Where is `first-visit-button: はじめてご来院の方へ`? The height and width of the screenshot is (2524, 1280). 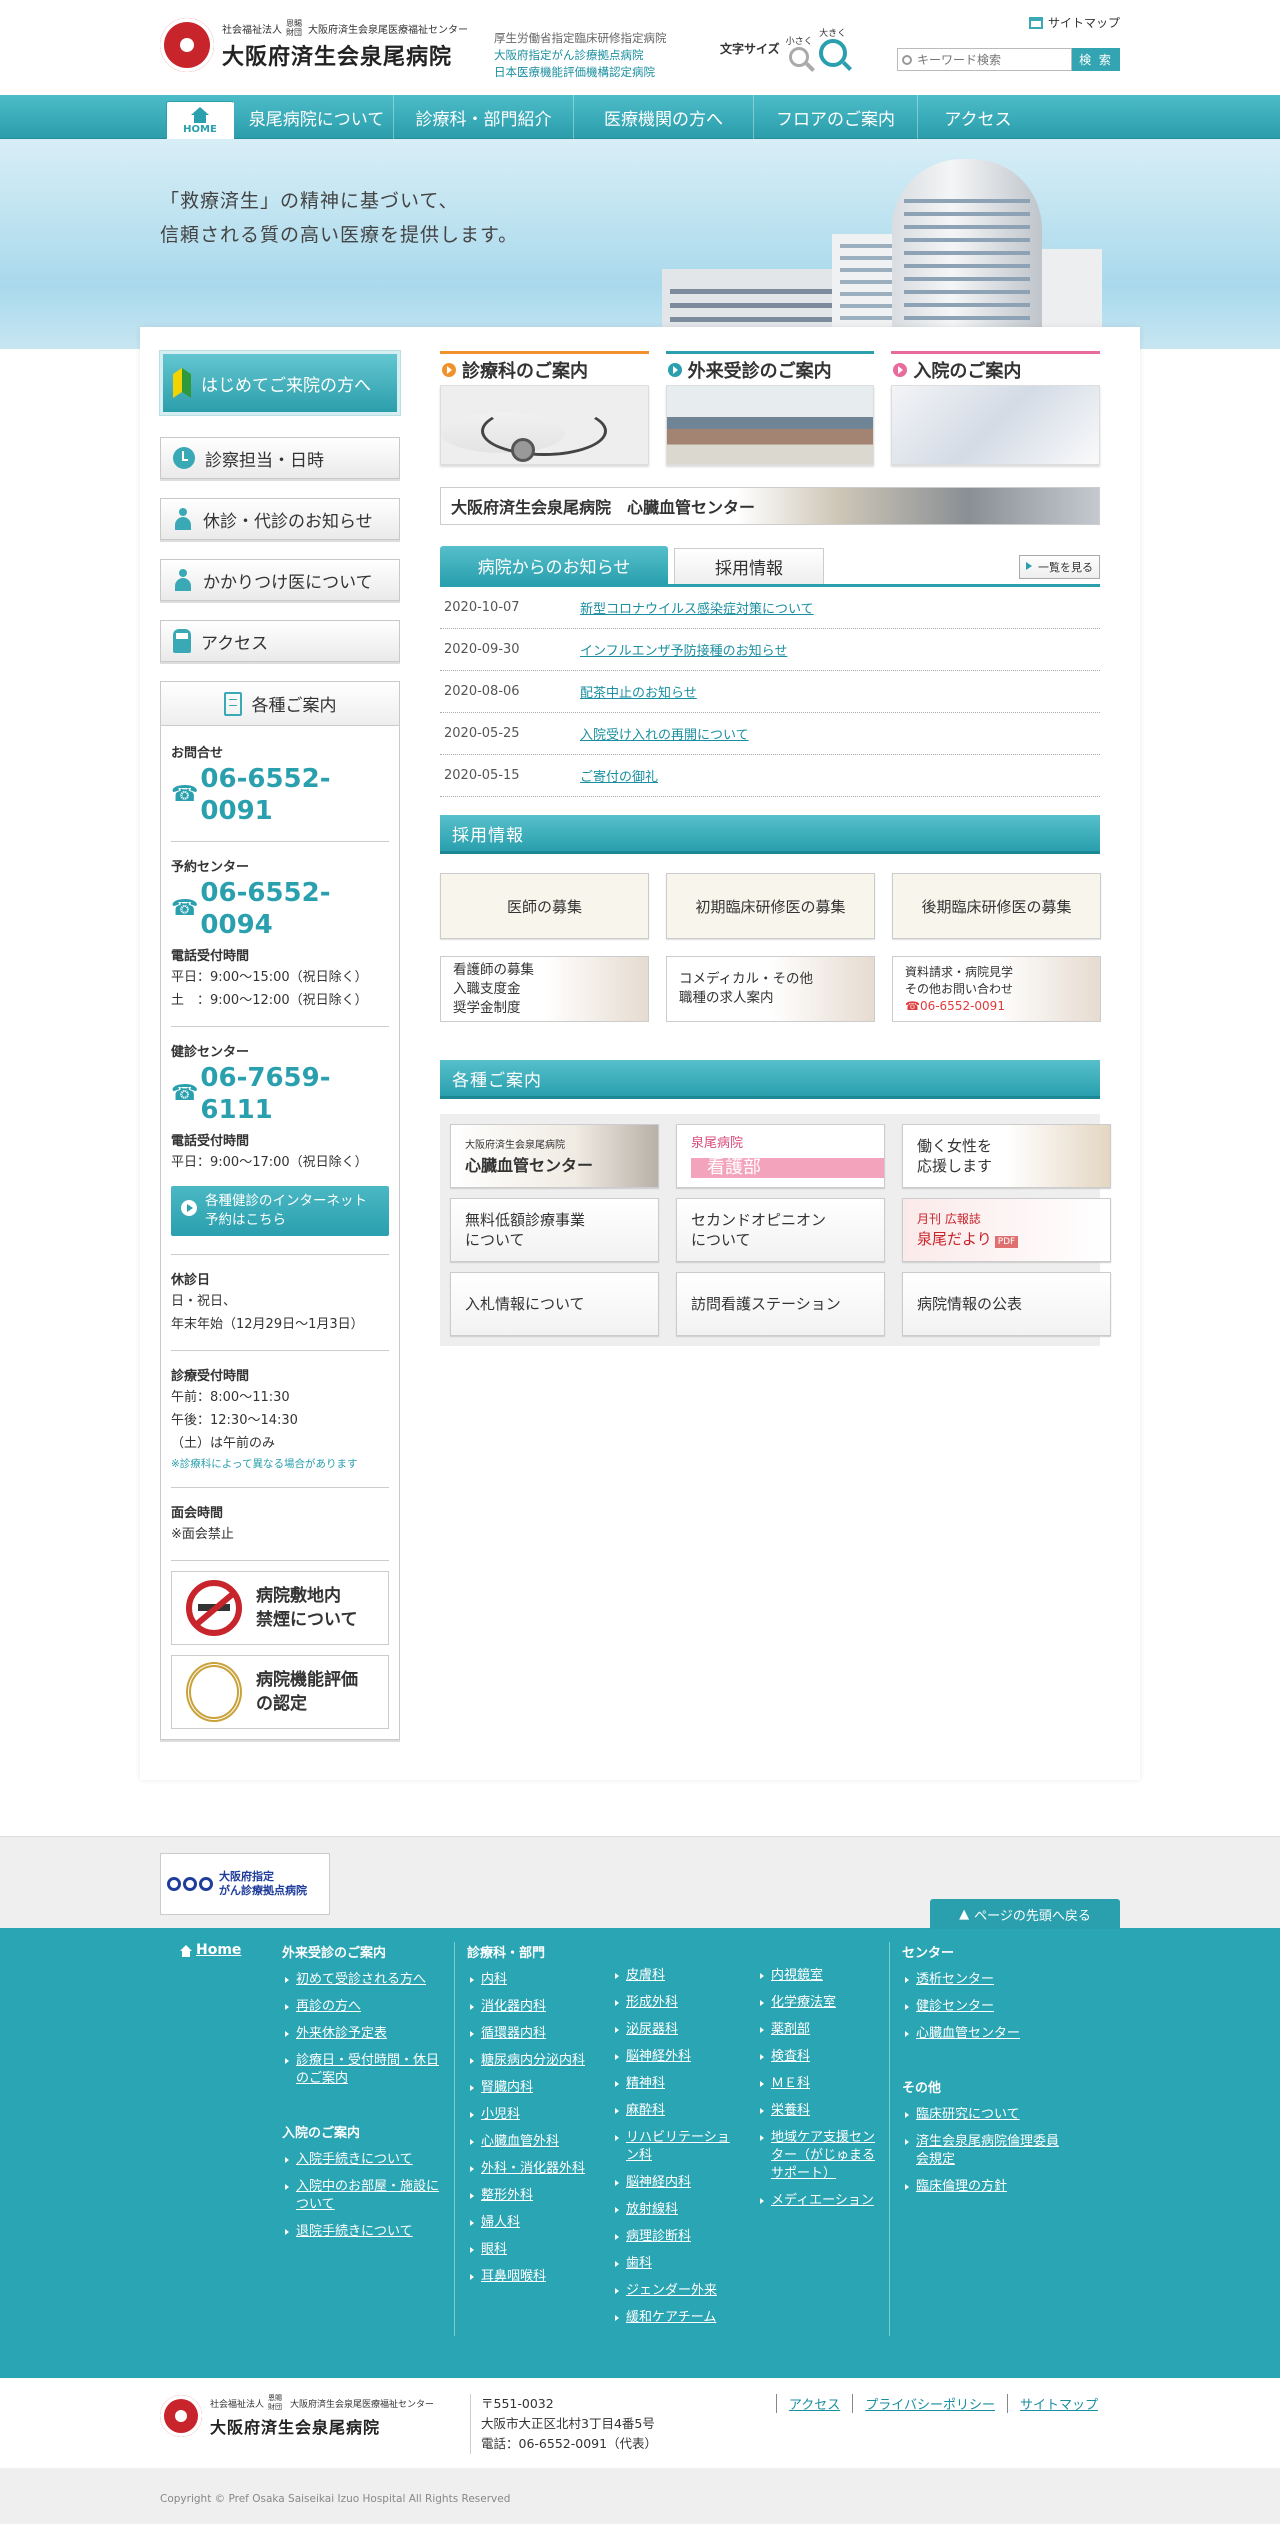 first-visit-button: はじめてご来院の方へ is located at coordinates (280, 383).